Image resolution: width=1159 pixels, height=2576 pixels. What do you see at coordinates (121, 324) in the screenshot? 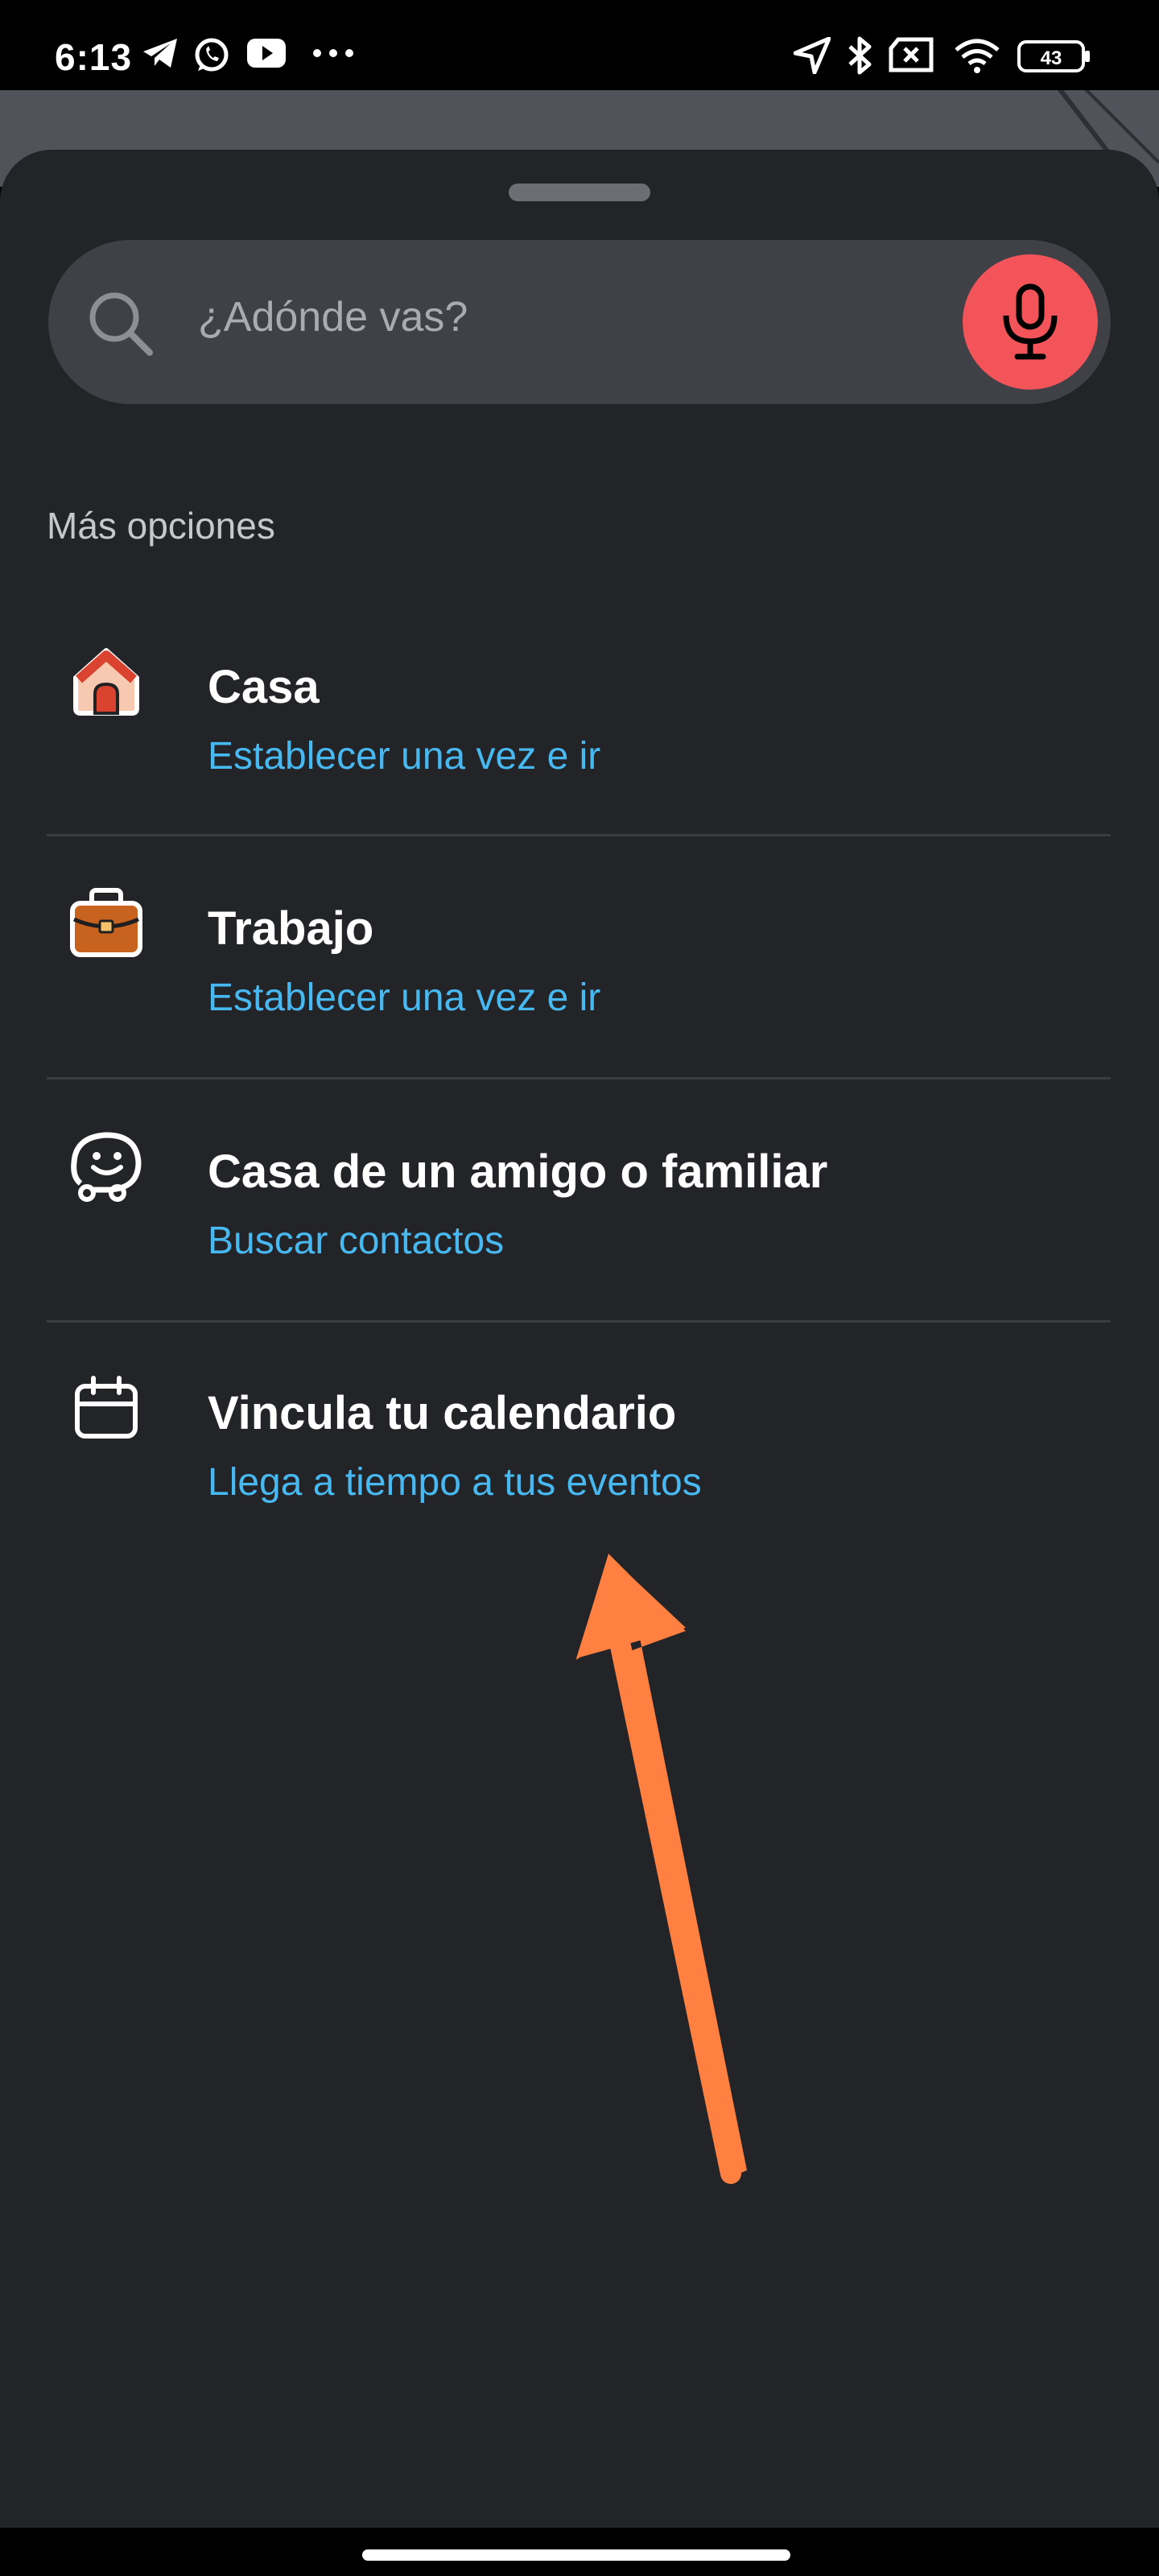
I see `search-icon` at bounding box center [121, 324].